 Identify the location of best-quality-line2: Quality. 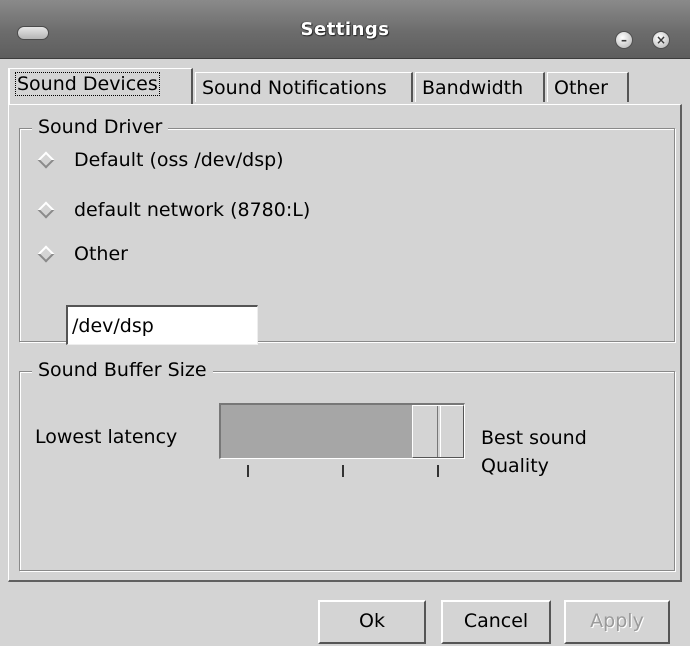
(515, 466).